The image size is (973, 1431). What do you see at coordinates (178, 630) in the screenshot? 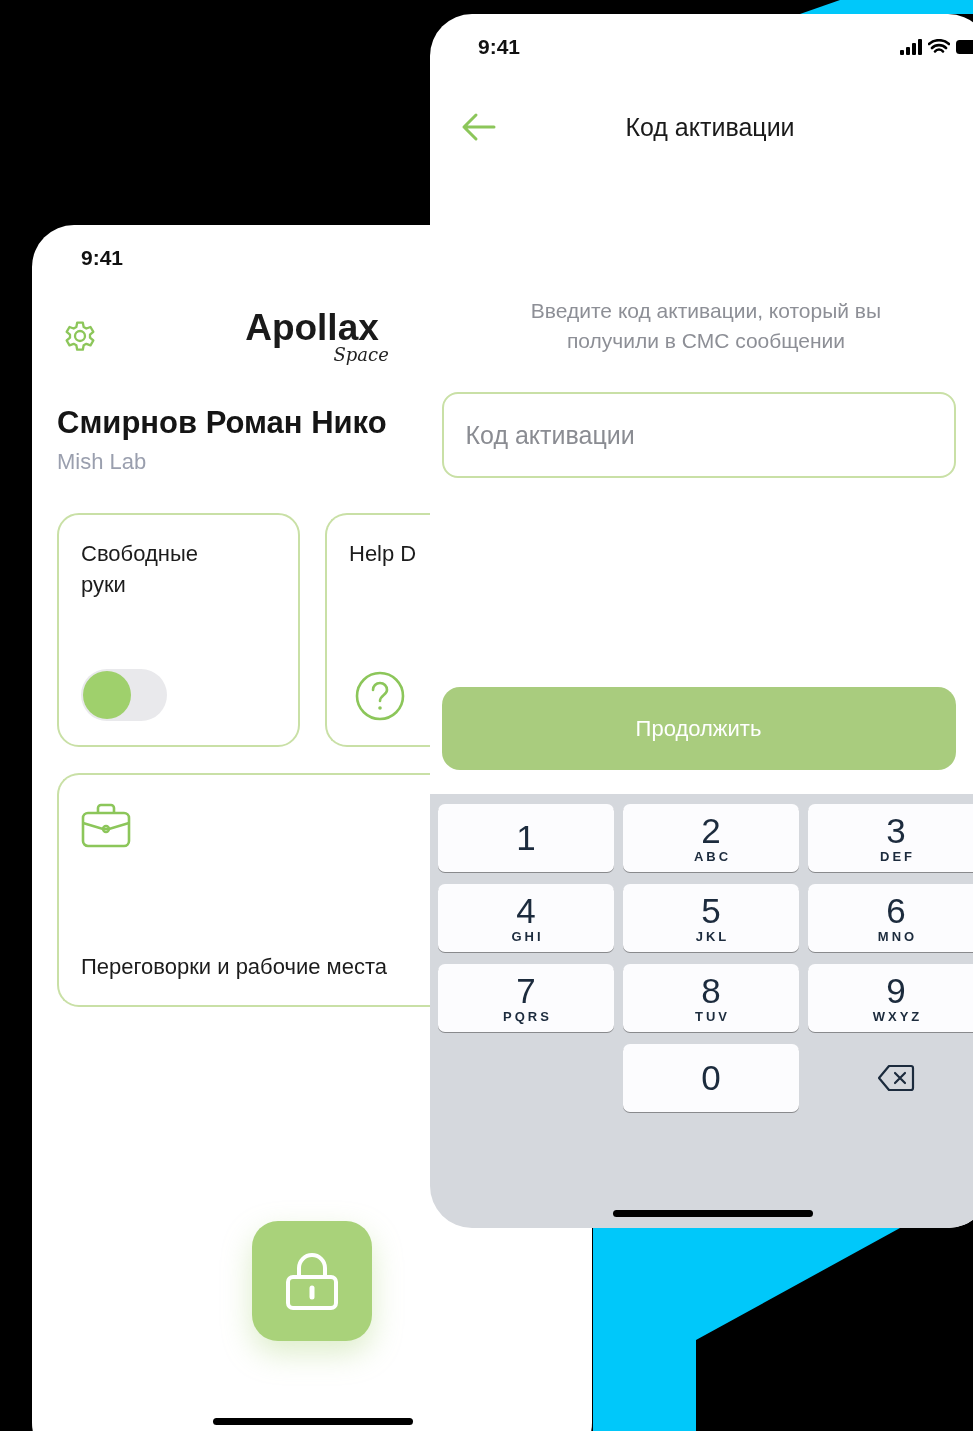
I see `feature-card: Свободные руки` at bounding box center [178, 630].